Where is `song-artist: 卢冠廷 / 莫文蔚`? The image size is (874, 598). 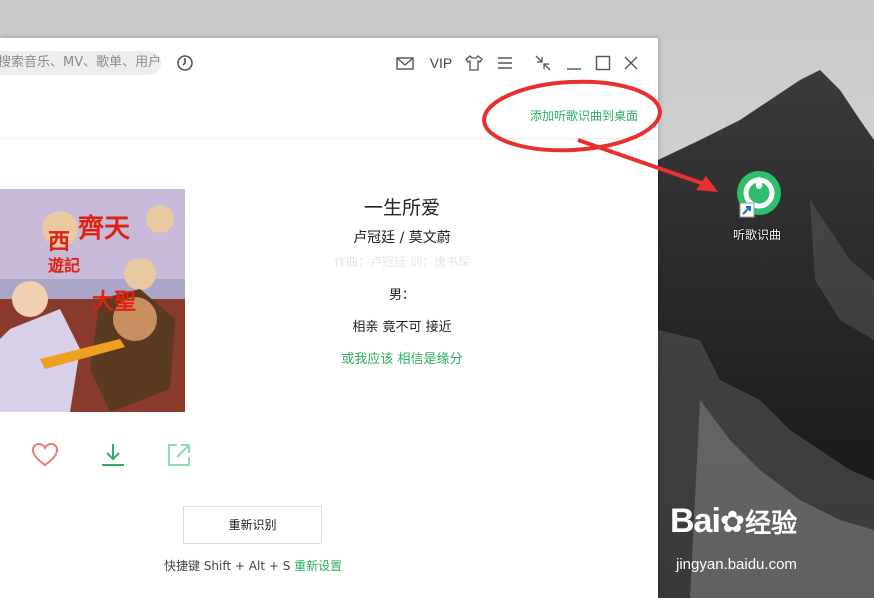 song-artist: 卢冠廷 / 莫文蔚 is located at coordinates (402, 237).